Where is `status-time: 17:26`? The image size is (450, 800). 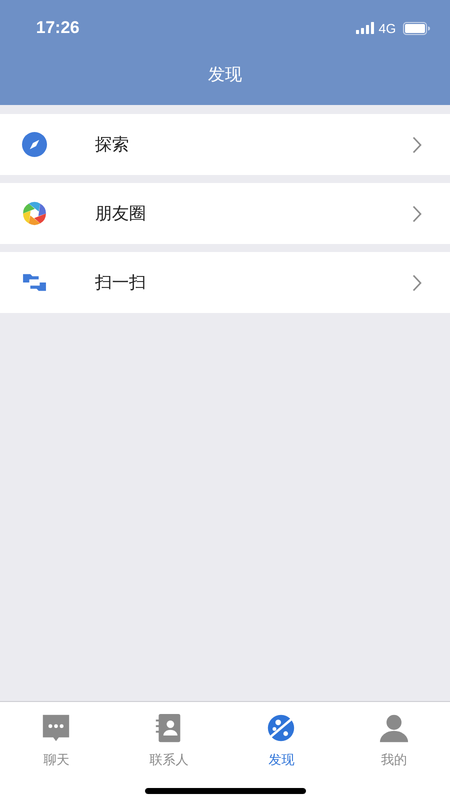
status-time: 17:26 is located at coordinates (58, 28).